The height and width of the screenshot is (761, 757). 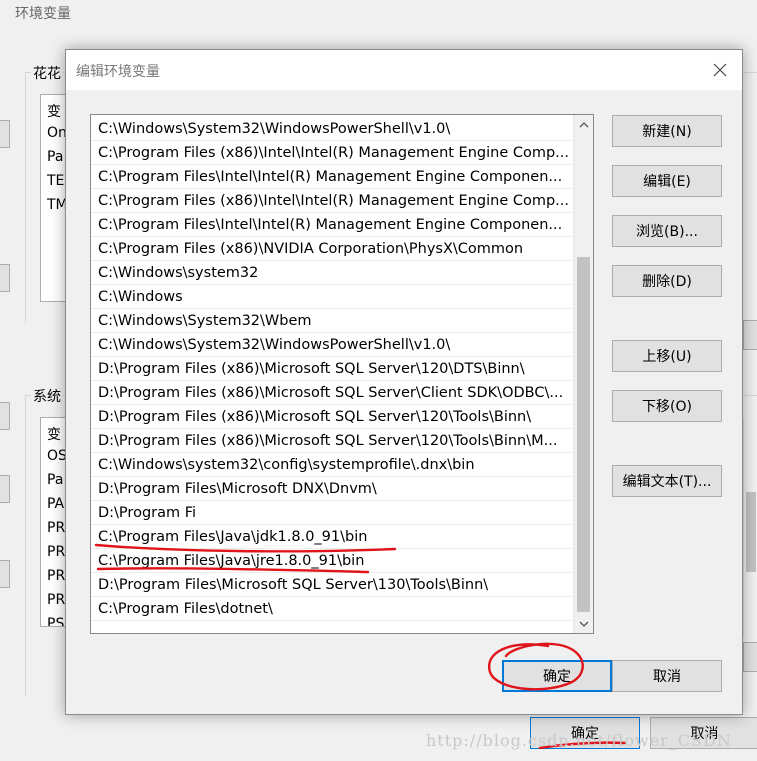 I want to click on list-item: PS, so click(x=55, y=621).